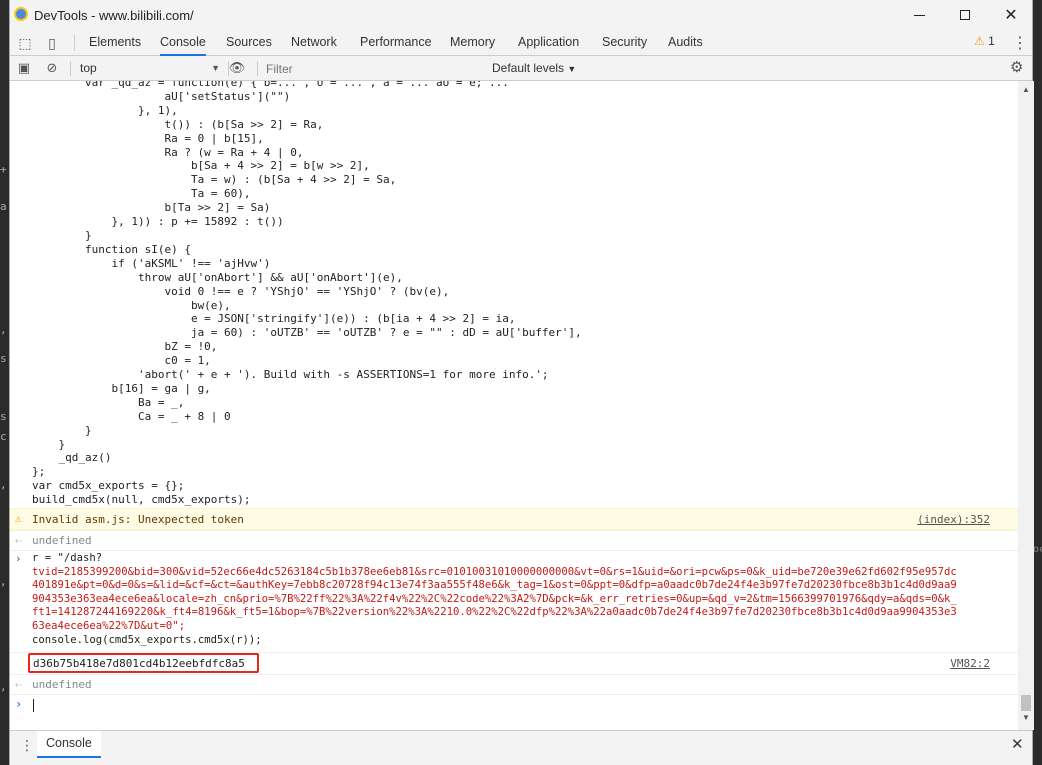  Describe the element at coordinates (24, 68) in the screenshot. I see `sidebar-toggle-icon: ▣` at that location.